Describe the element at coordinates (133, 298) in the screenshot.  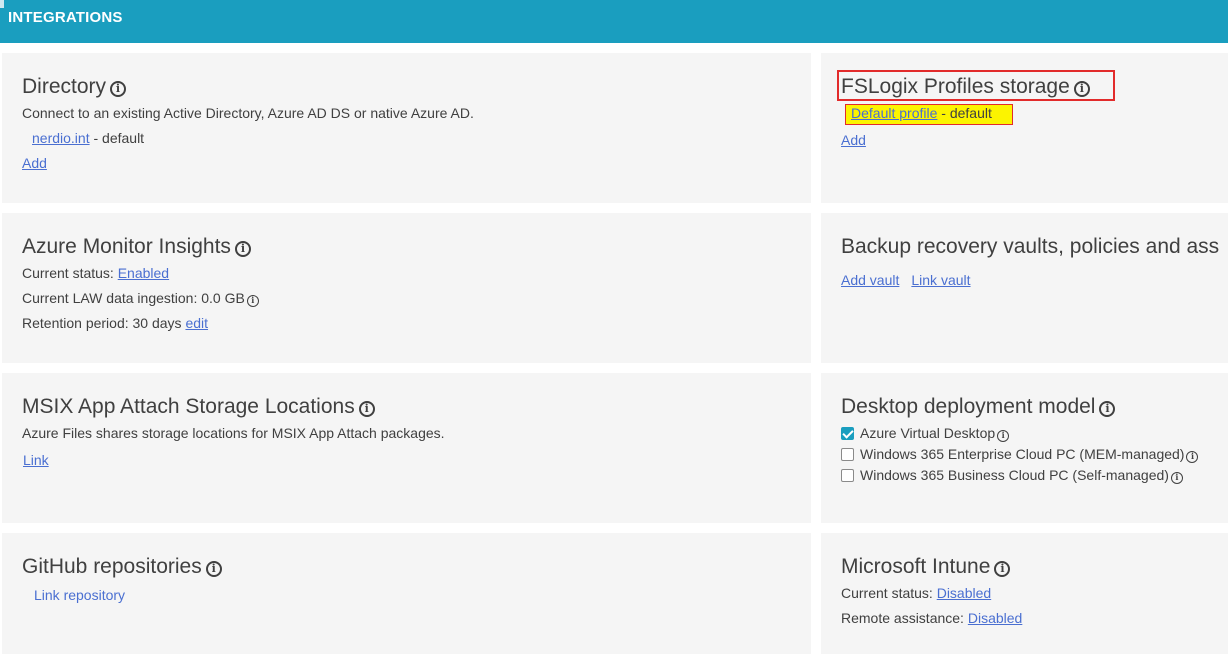
I see `monitor-ingestion-text: Current LAW data ingestion: 0.0 GB` at that location.